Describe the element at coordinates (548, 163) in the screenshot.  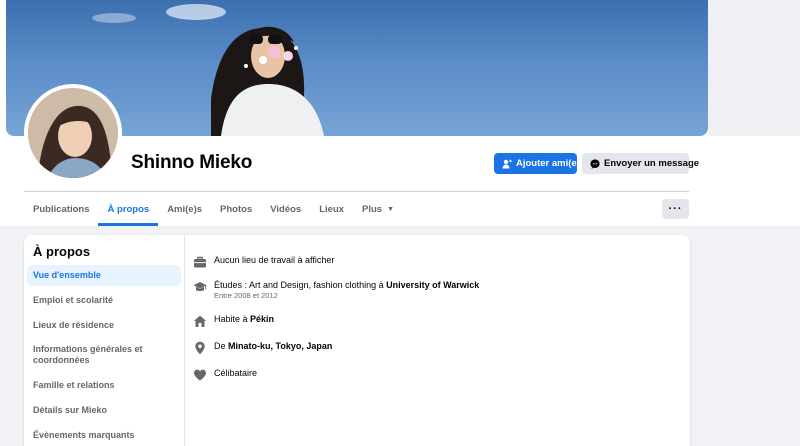
I see `add-friend-label: Ajouter ami(e)` at that location.